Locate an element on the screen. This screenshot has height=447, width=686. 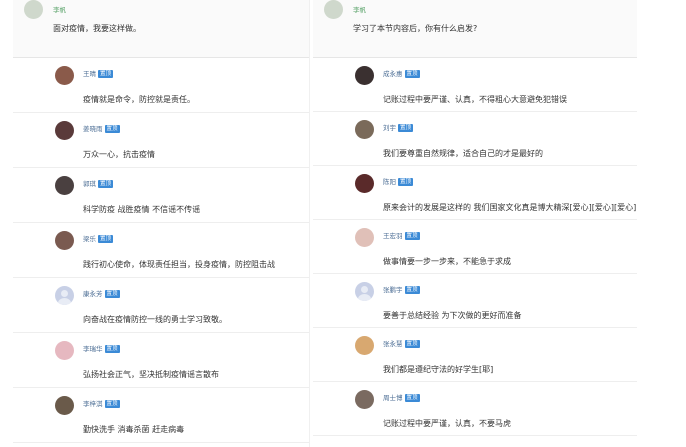
reply-item: 周士博 置顶记账过程中要严谨，认真，不要马虎 is located at coordinates (475, 409).